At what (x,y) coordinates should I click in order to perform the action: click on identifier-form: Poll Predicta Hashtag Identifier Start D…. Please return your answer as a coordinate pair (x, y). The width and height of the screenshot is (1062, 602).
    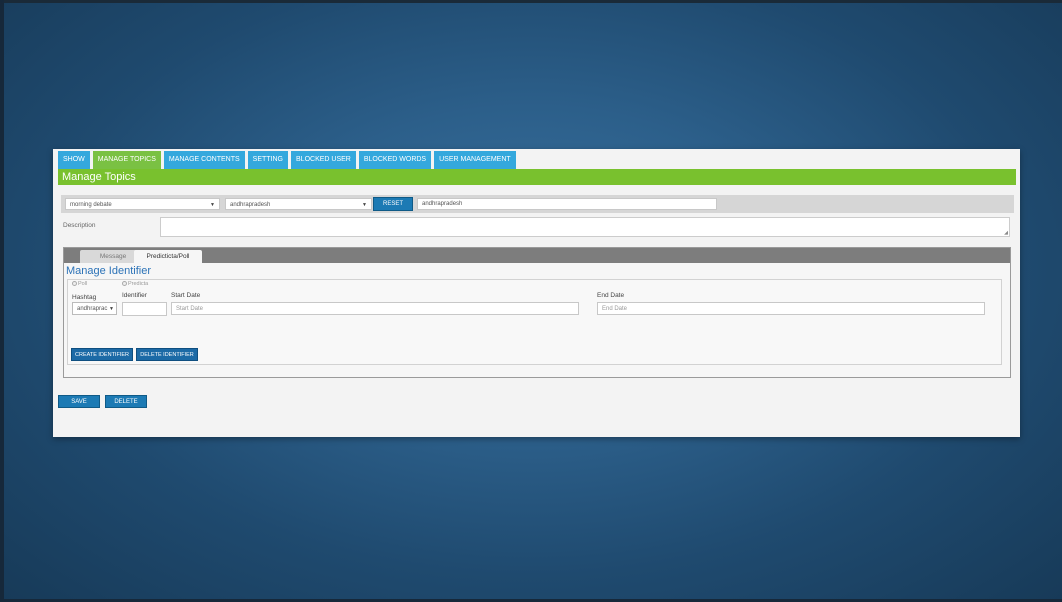
    Looking at the image, I should click on (534, 322).